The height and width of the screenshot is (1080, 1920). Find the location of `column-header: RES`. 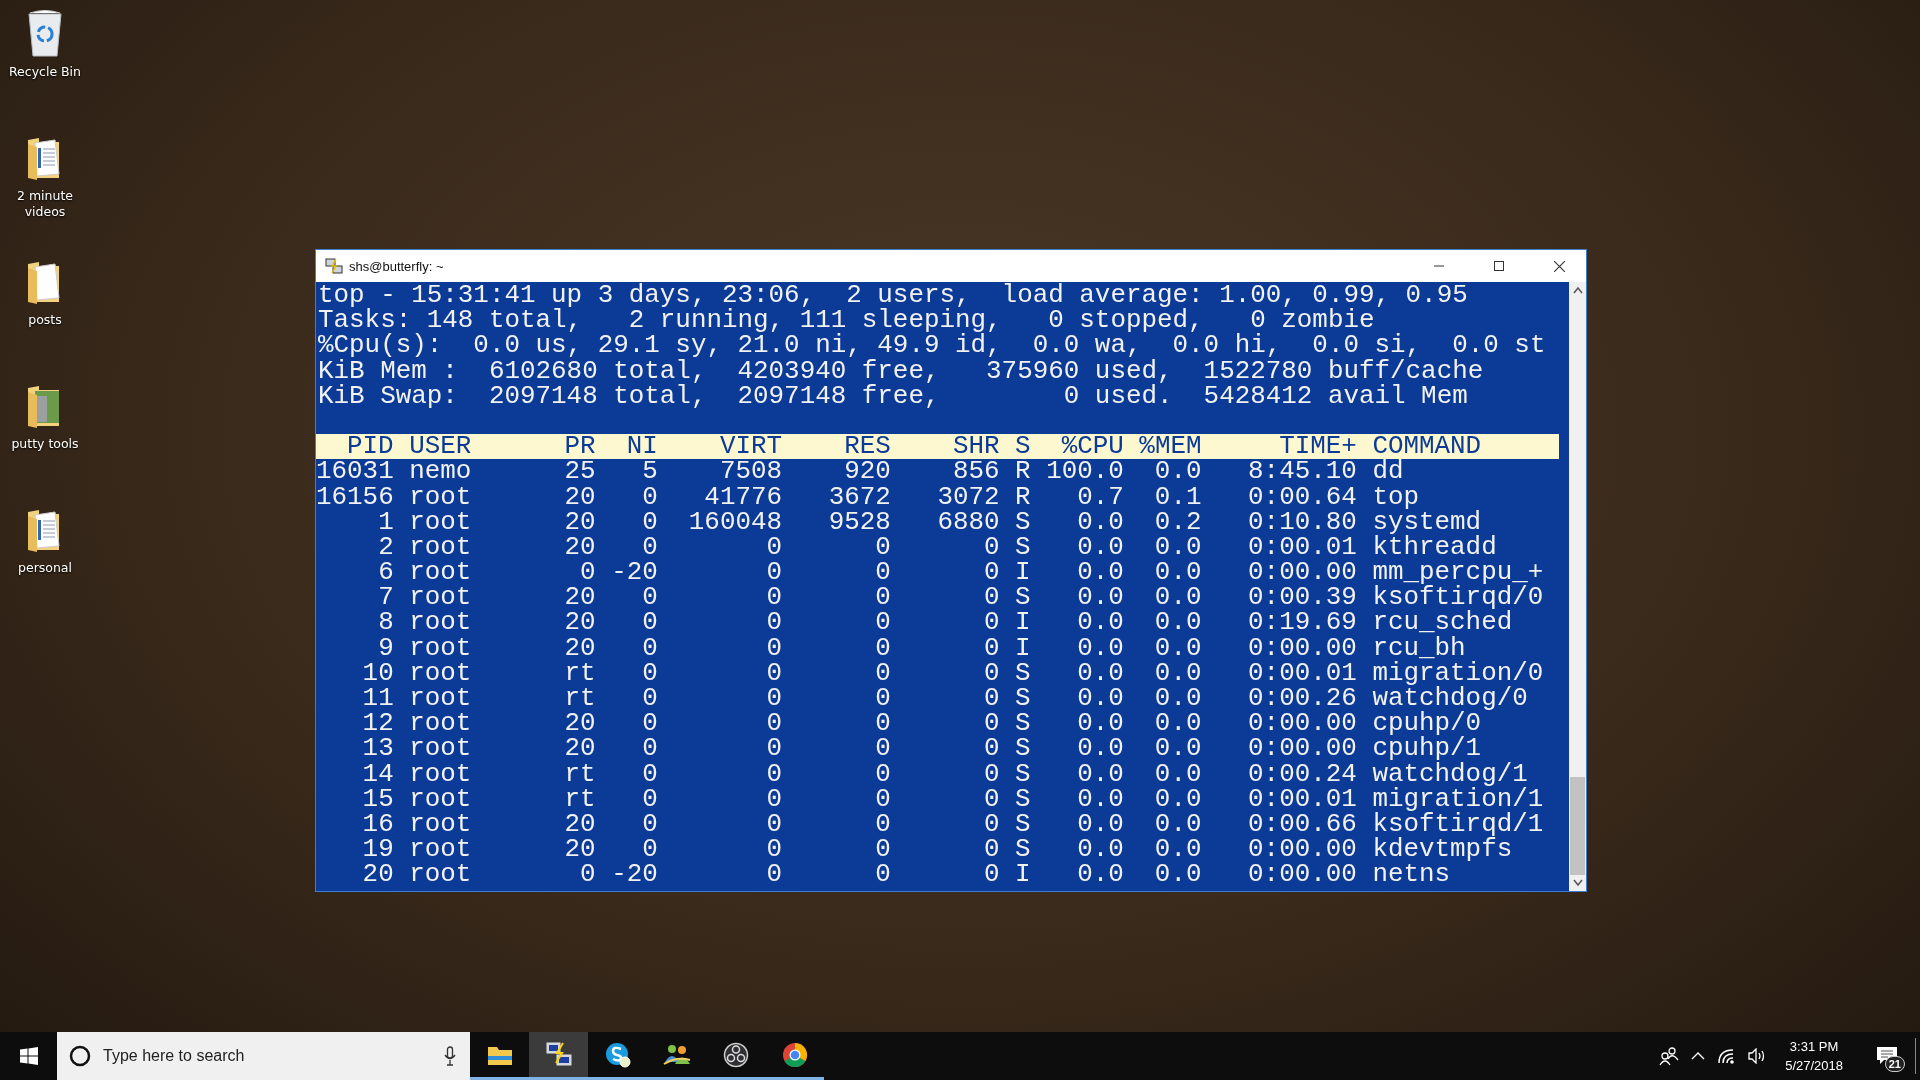

column-header: RES is located at coordinates (844, 447).